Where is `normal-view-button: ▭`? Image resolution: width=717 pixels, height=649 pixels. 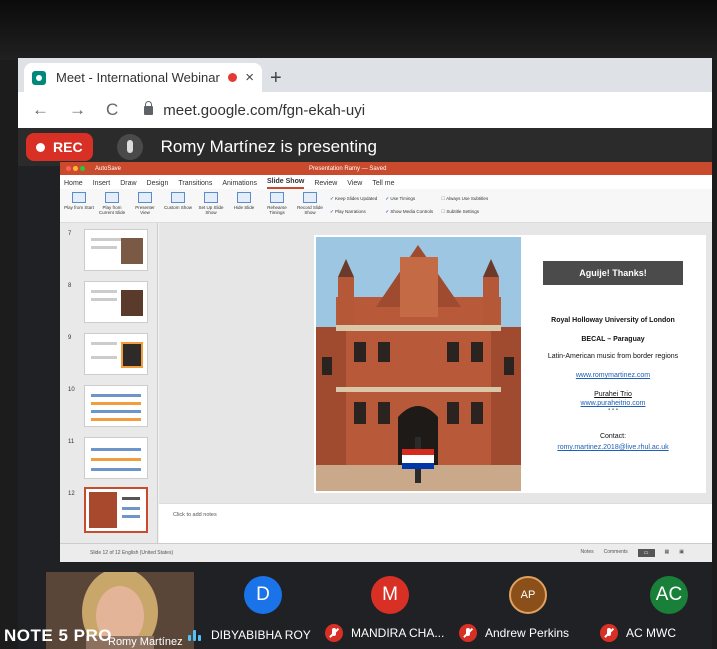
normal-view-button: ▭ is located at coordinates (646, 553).